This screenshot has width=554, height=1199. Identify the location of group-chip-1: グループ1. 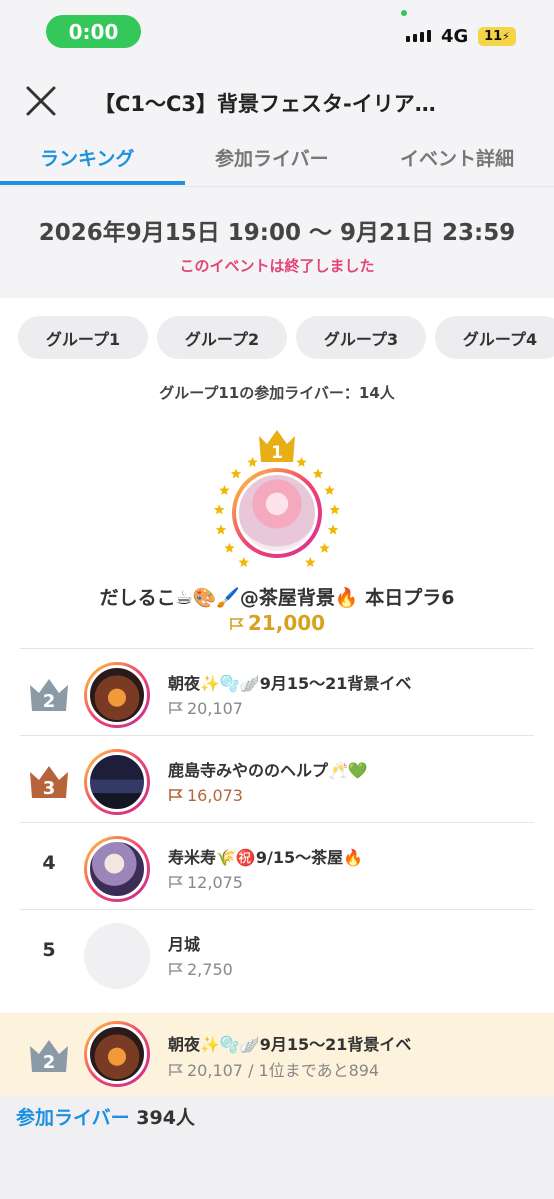
(83, 337).